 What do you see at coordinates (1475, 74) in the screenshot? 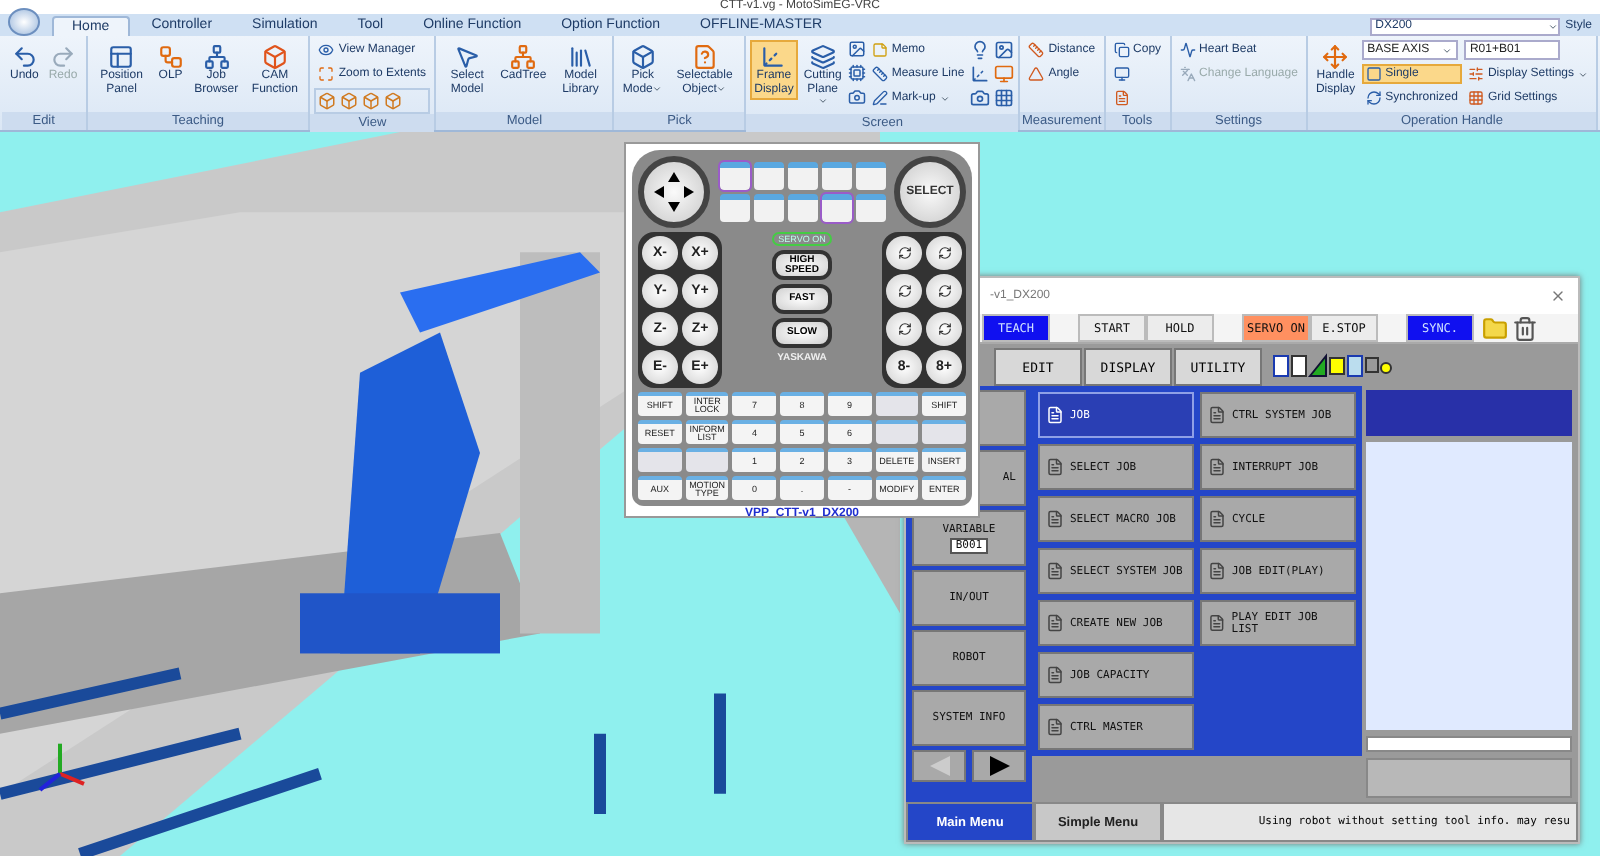
I see `sliders-icon` at bounding box center [1475, 74].